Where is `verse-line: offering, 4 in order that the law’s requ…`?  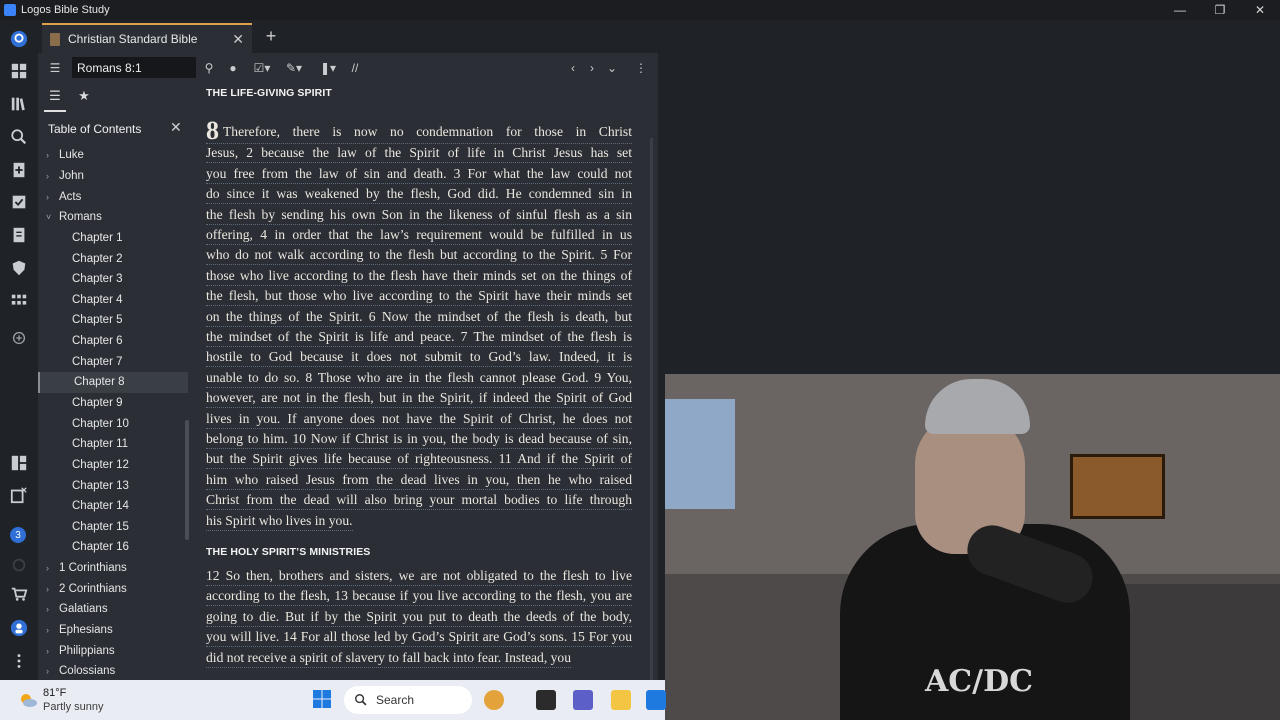 verse-line: offering, 4 in order that the law’s requ… is located at coordinates (419, 235).